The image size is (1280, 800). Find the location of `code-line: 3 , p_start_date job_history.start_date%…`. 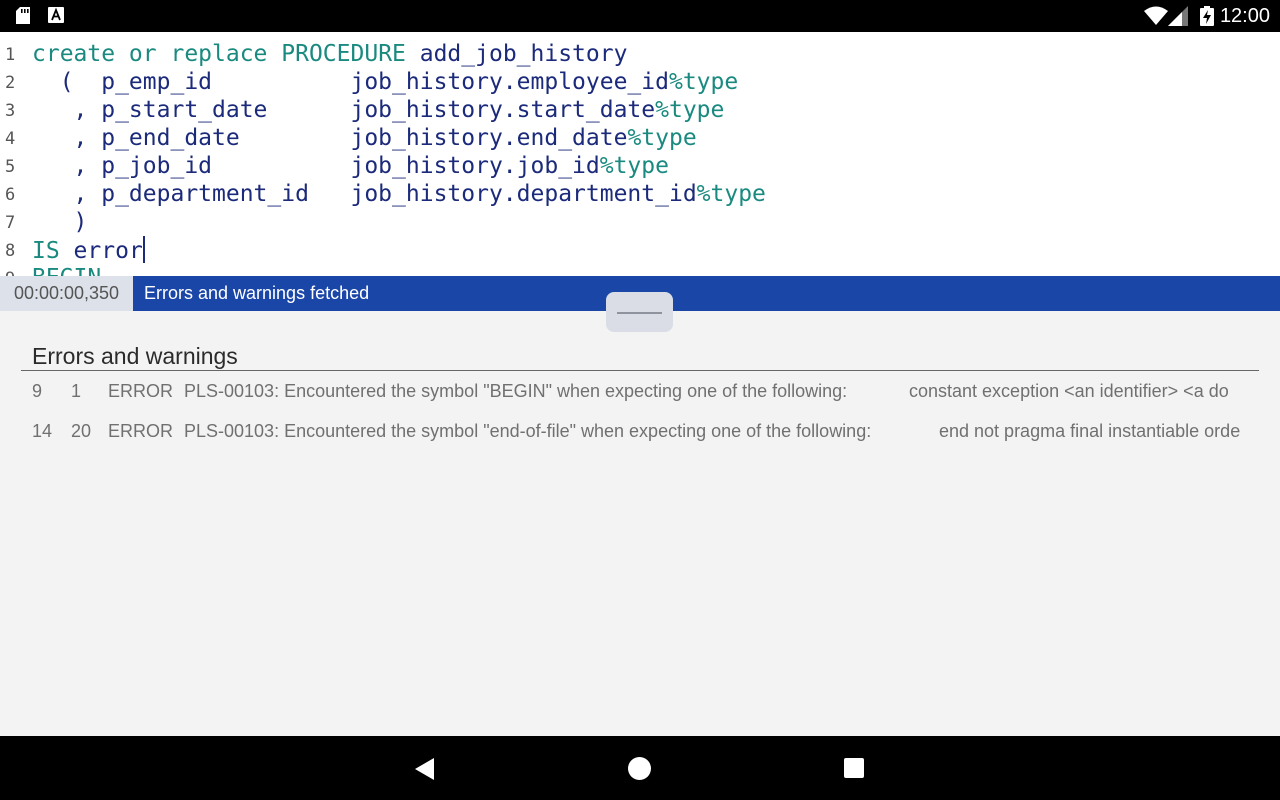

code-line: 3 , p_start_date job_history.start_date%… is located at coordinates (635, 110).